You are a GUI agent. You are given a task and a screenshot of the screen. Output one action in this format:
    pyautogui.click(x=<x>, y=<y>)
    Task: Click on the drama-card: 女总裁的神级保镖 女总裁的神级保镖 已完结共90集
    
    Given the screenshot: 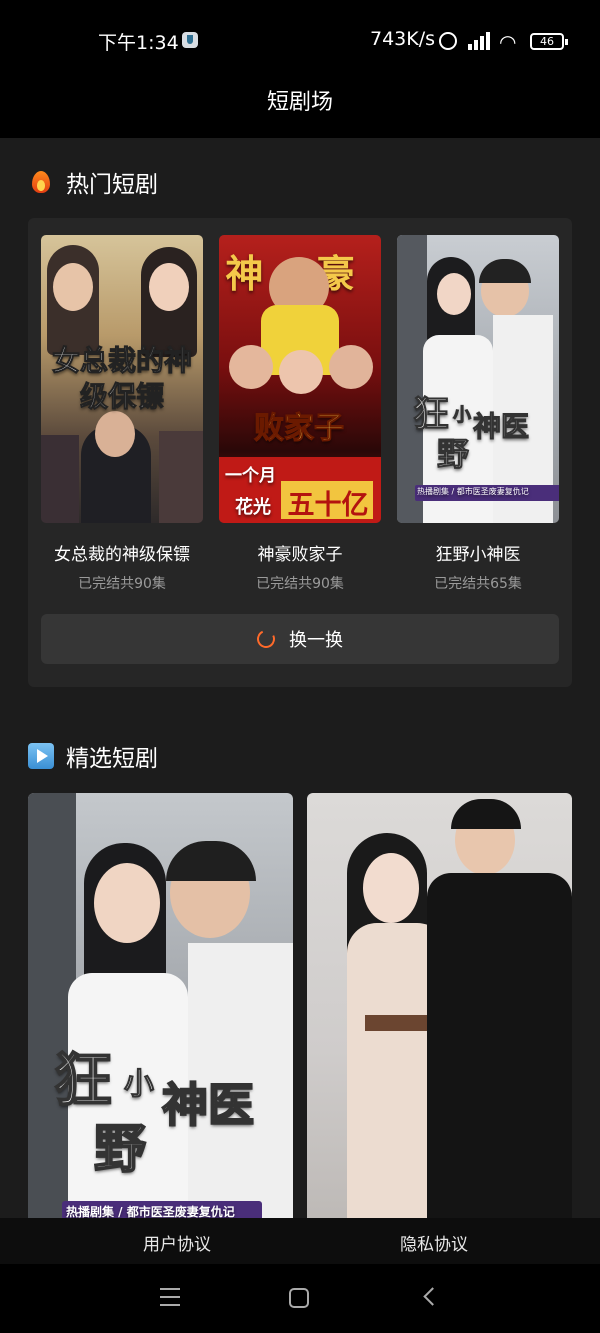 What is the action you would take?
    pyautogui.click(x=122, y=414)
    